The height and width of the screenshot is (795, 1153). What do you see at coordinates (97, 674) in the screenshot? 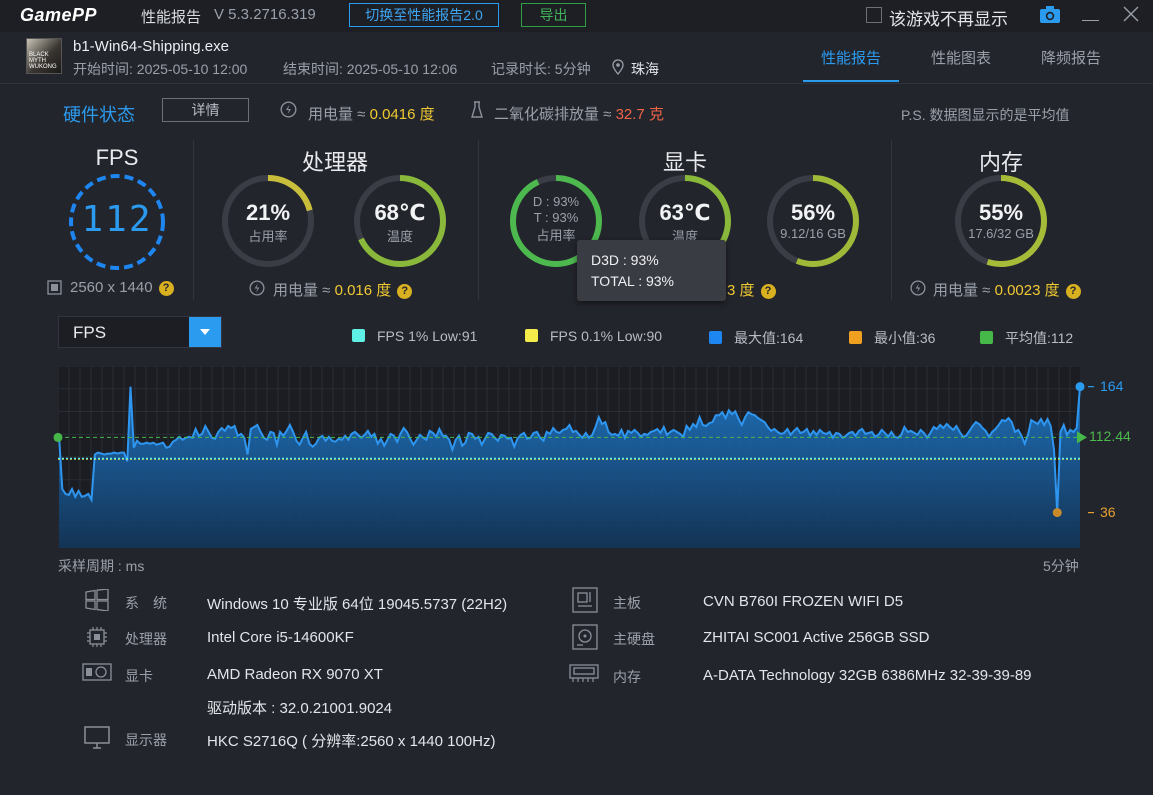
I see `gpu-icon` at bounding box center [97, 674].